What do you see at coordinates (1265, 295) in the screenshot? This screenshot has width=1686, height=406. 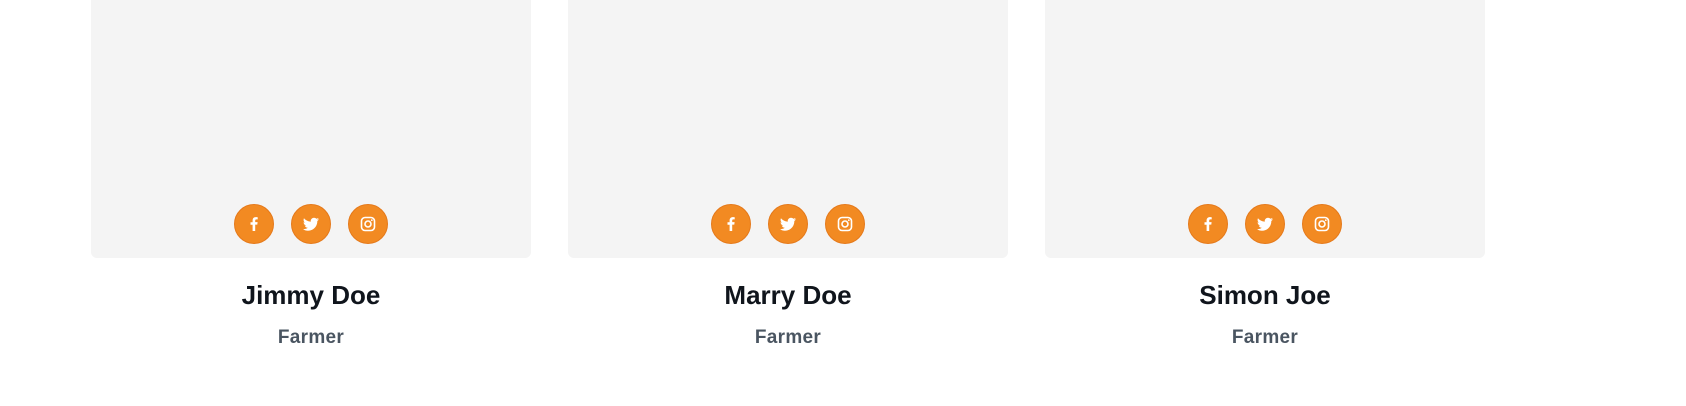 I see `member-name: Simon Joe` at bounding box center [1265, 295].